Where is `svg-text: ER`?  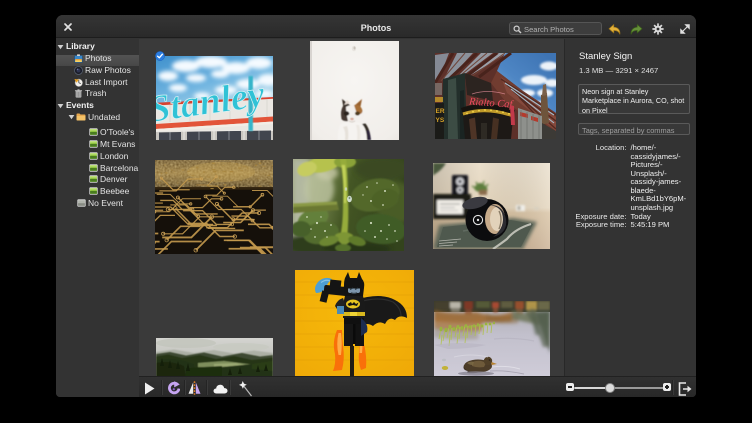 svg-text: ER is located at coordinates (440, 111).